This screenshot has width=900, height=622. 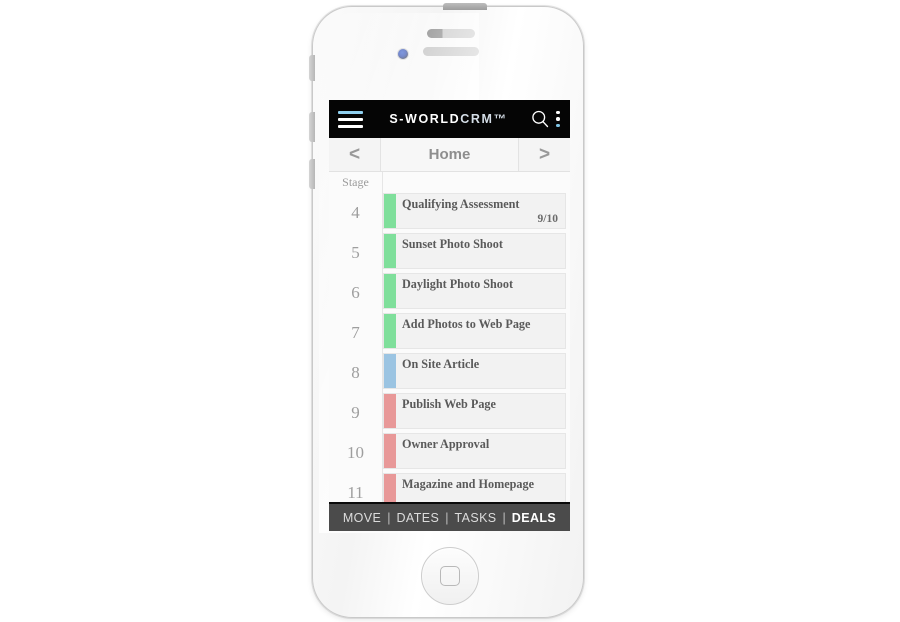 What do you see at coordinates (441, 364) in the screenshot?
I see `list-item-label: On Site Article` at bounding box center [441, 364].